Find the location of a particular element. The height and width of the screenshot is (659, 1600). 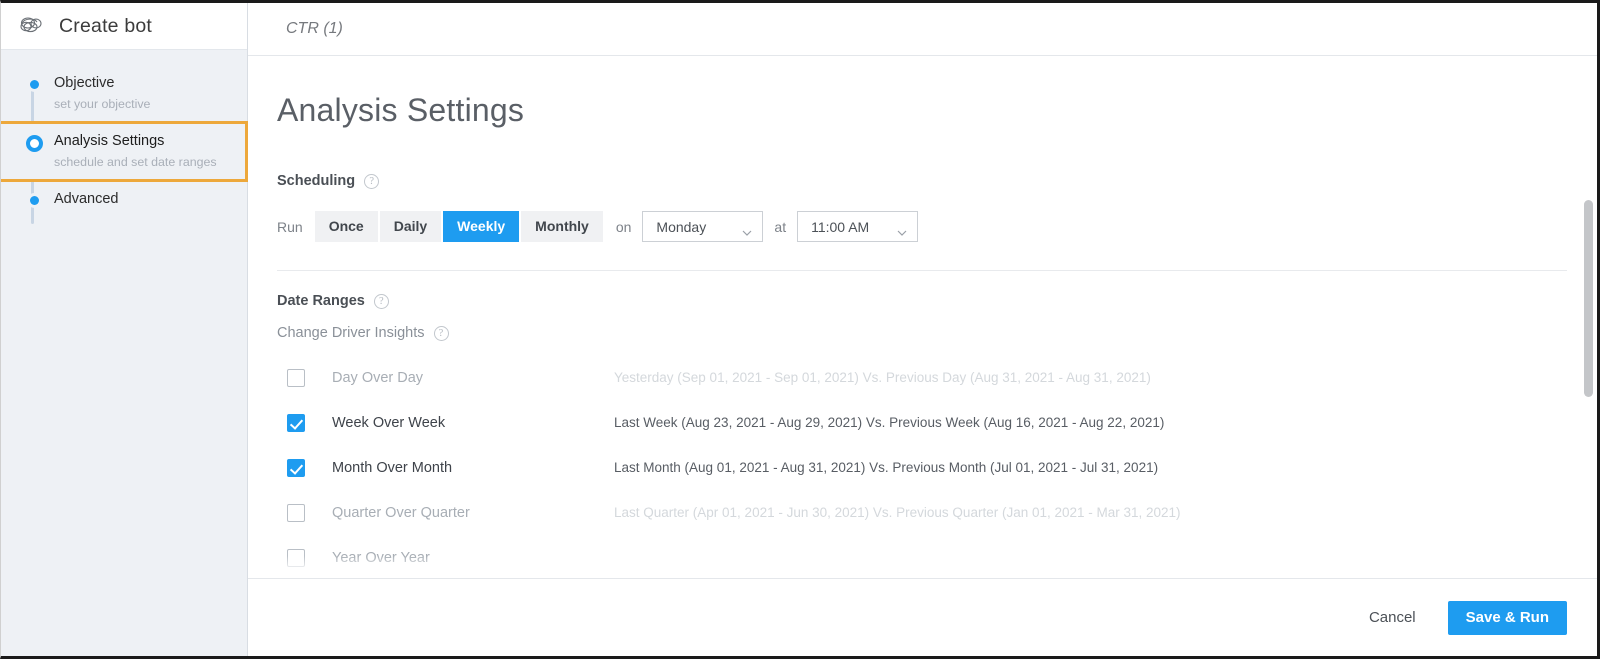

checkbox-quarter-over-quarter is located at coordinates (296, 512).